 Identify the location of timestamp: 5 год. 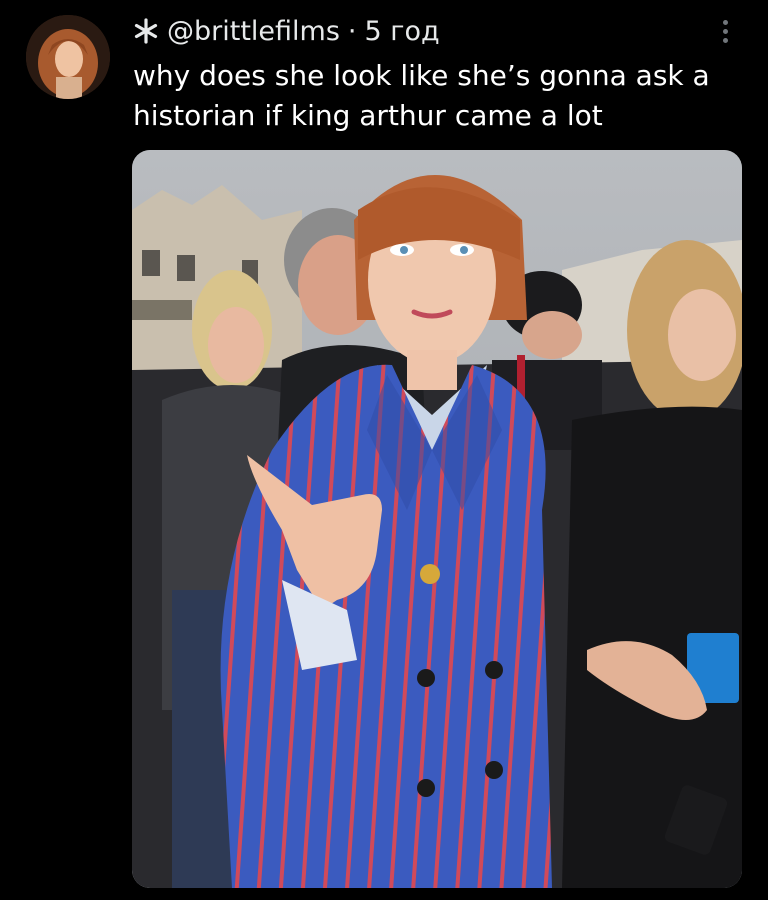
(402, 31).